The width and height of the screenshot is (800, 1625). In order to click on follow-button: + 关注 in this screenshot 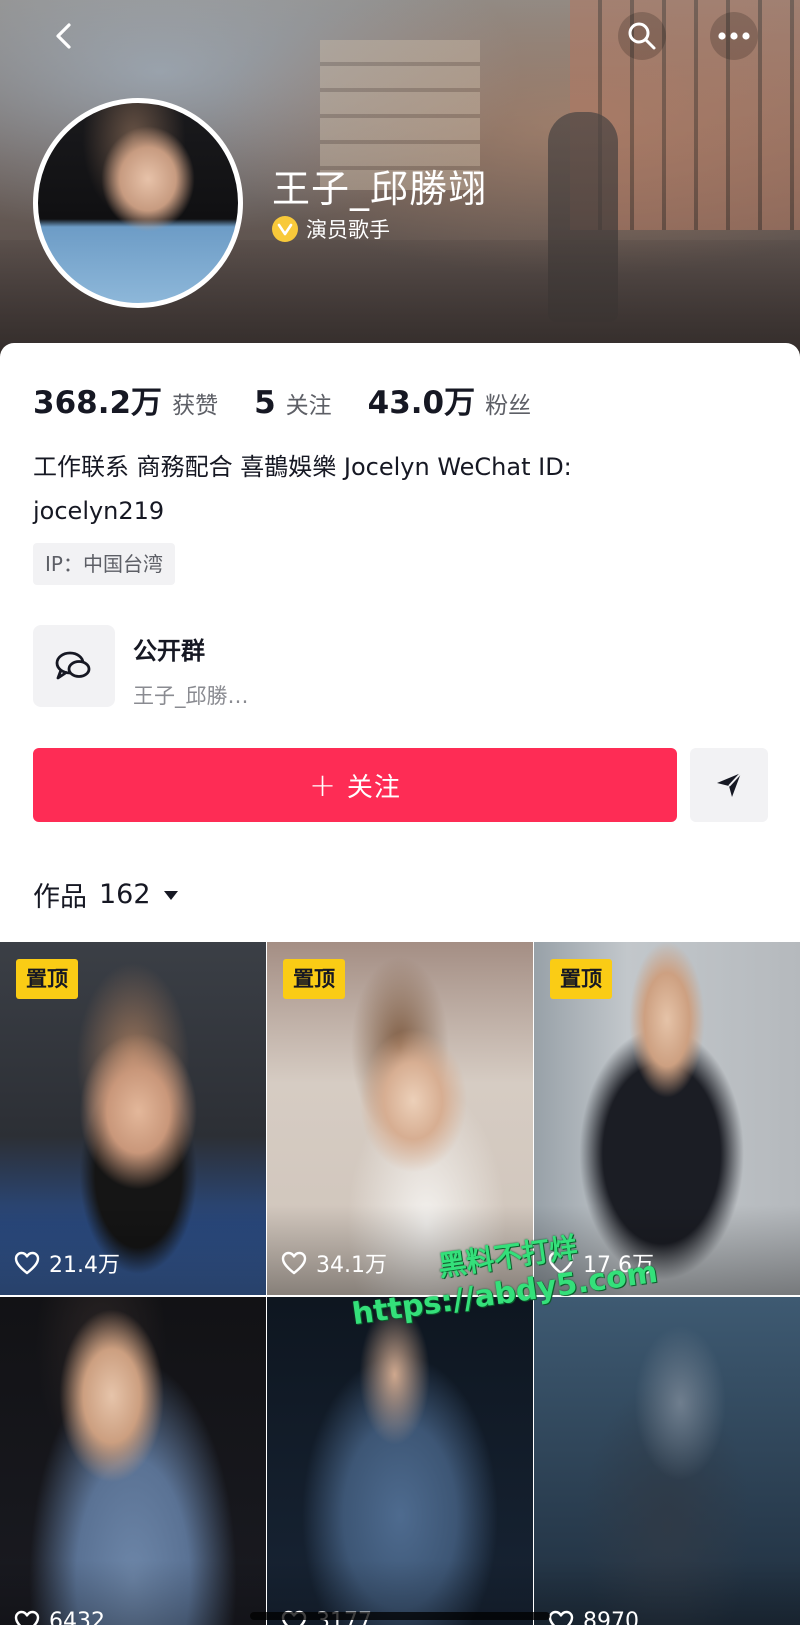, I will do `click(355, 785)`.